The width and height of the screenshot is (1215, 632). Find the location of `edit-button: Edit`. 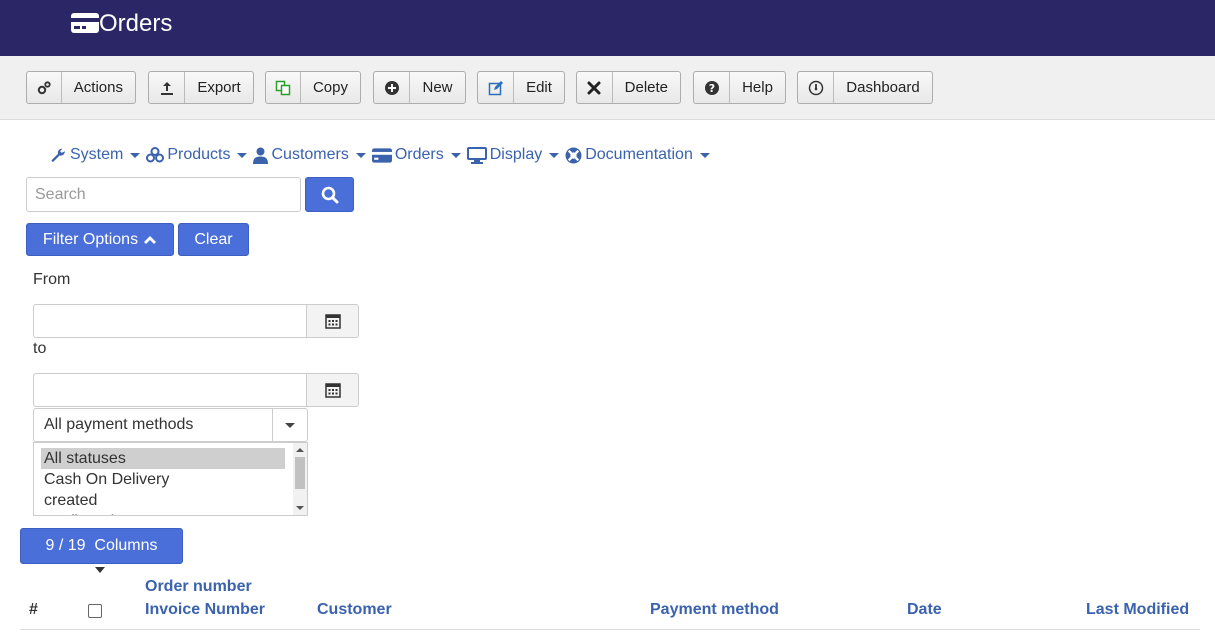

edit-button: Edit is located at coordinates (521, 87).